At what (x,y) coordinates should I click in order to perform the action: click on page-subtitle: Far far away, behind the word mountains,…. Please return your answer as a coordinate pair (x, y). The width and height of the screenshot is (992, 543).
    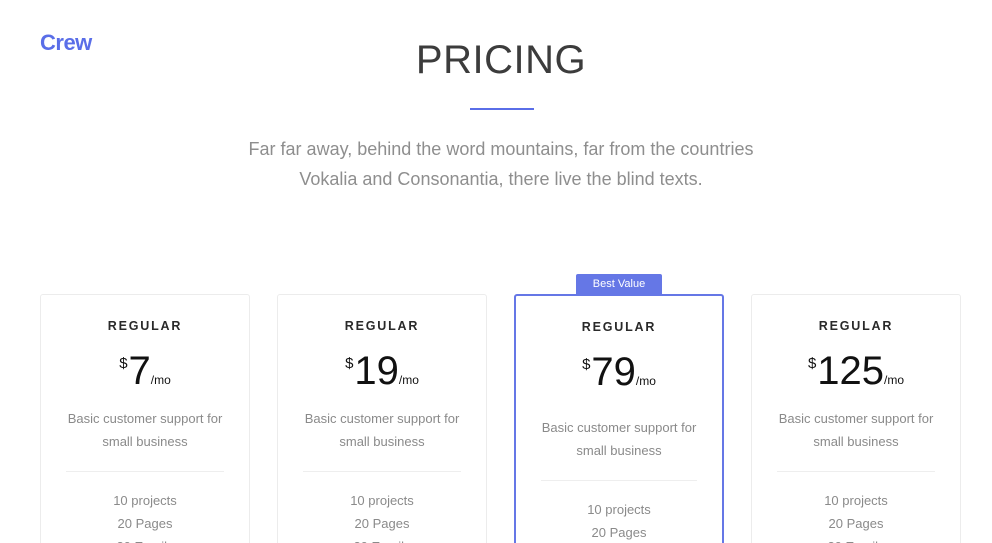
    Looking at the image, I should click on (501, 164).